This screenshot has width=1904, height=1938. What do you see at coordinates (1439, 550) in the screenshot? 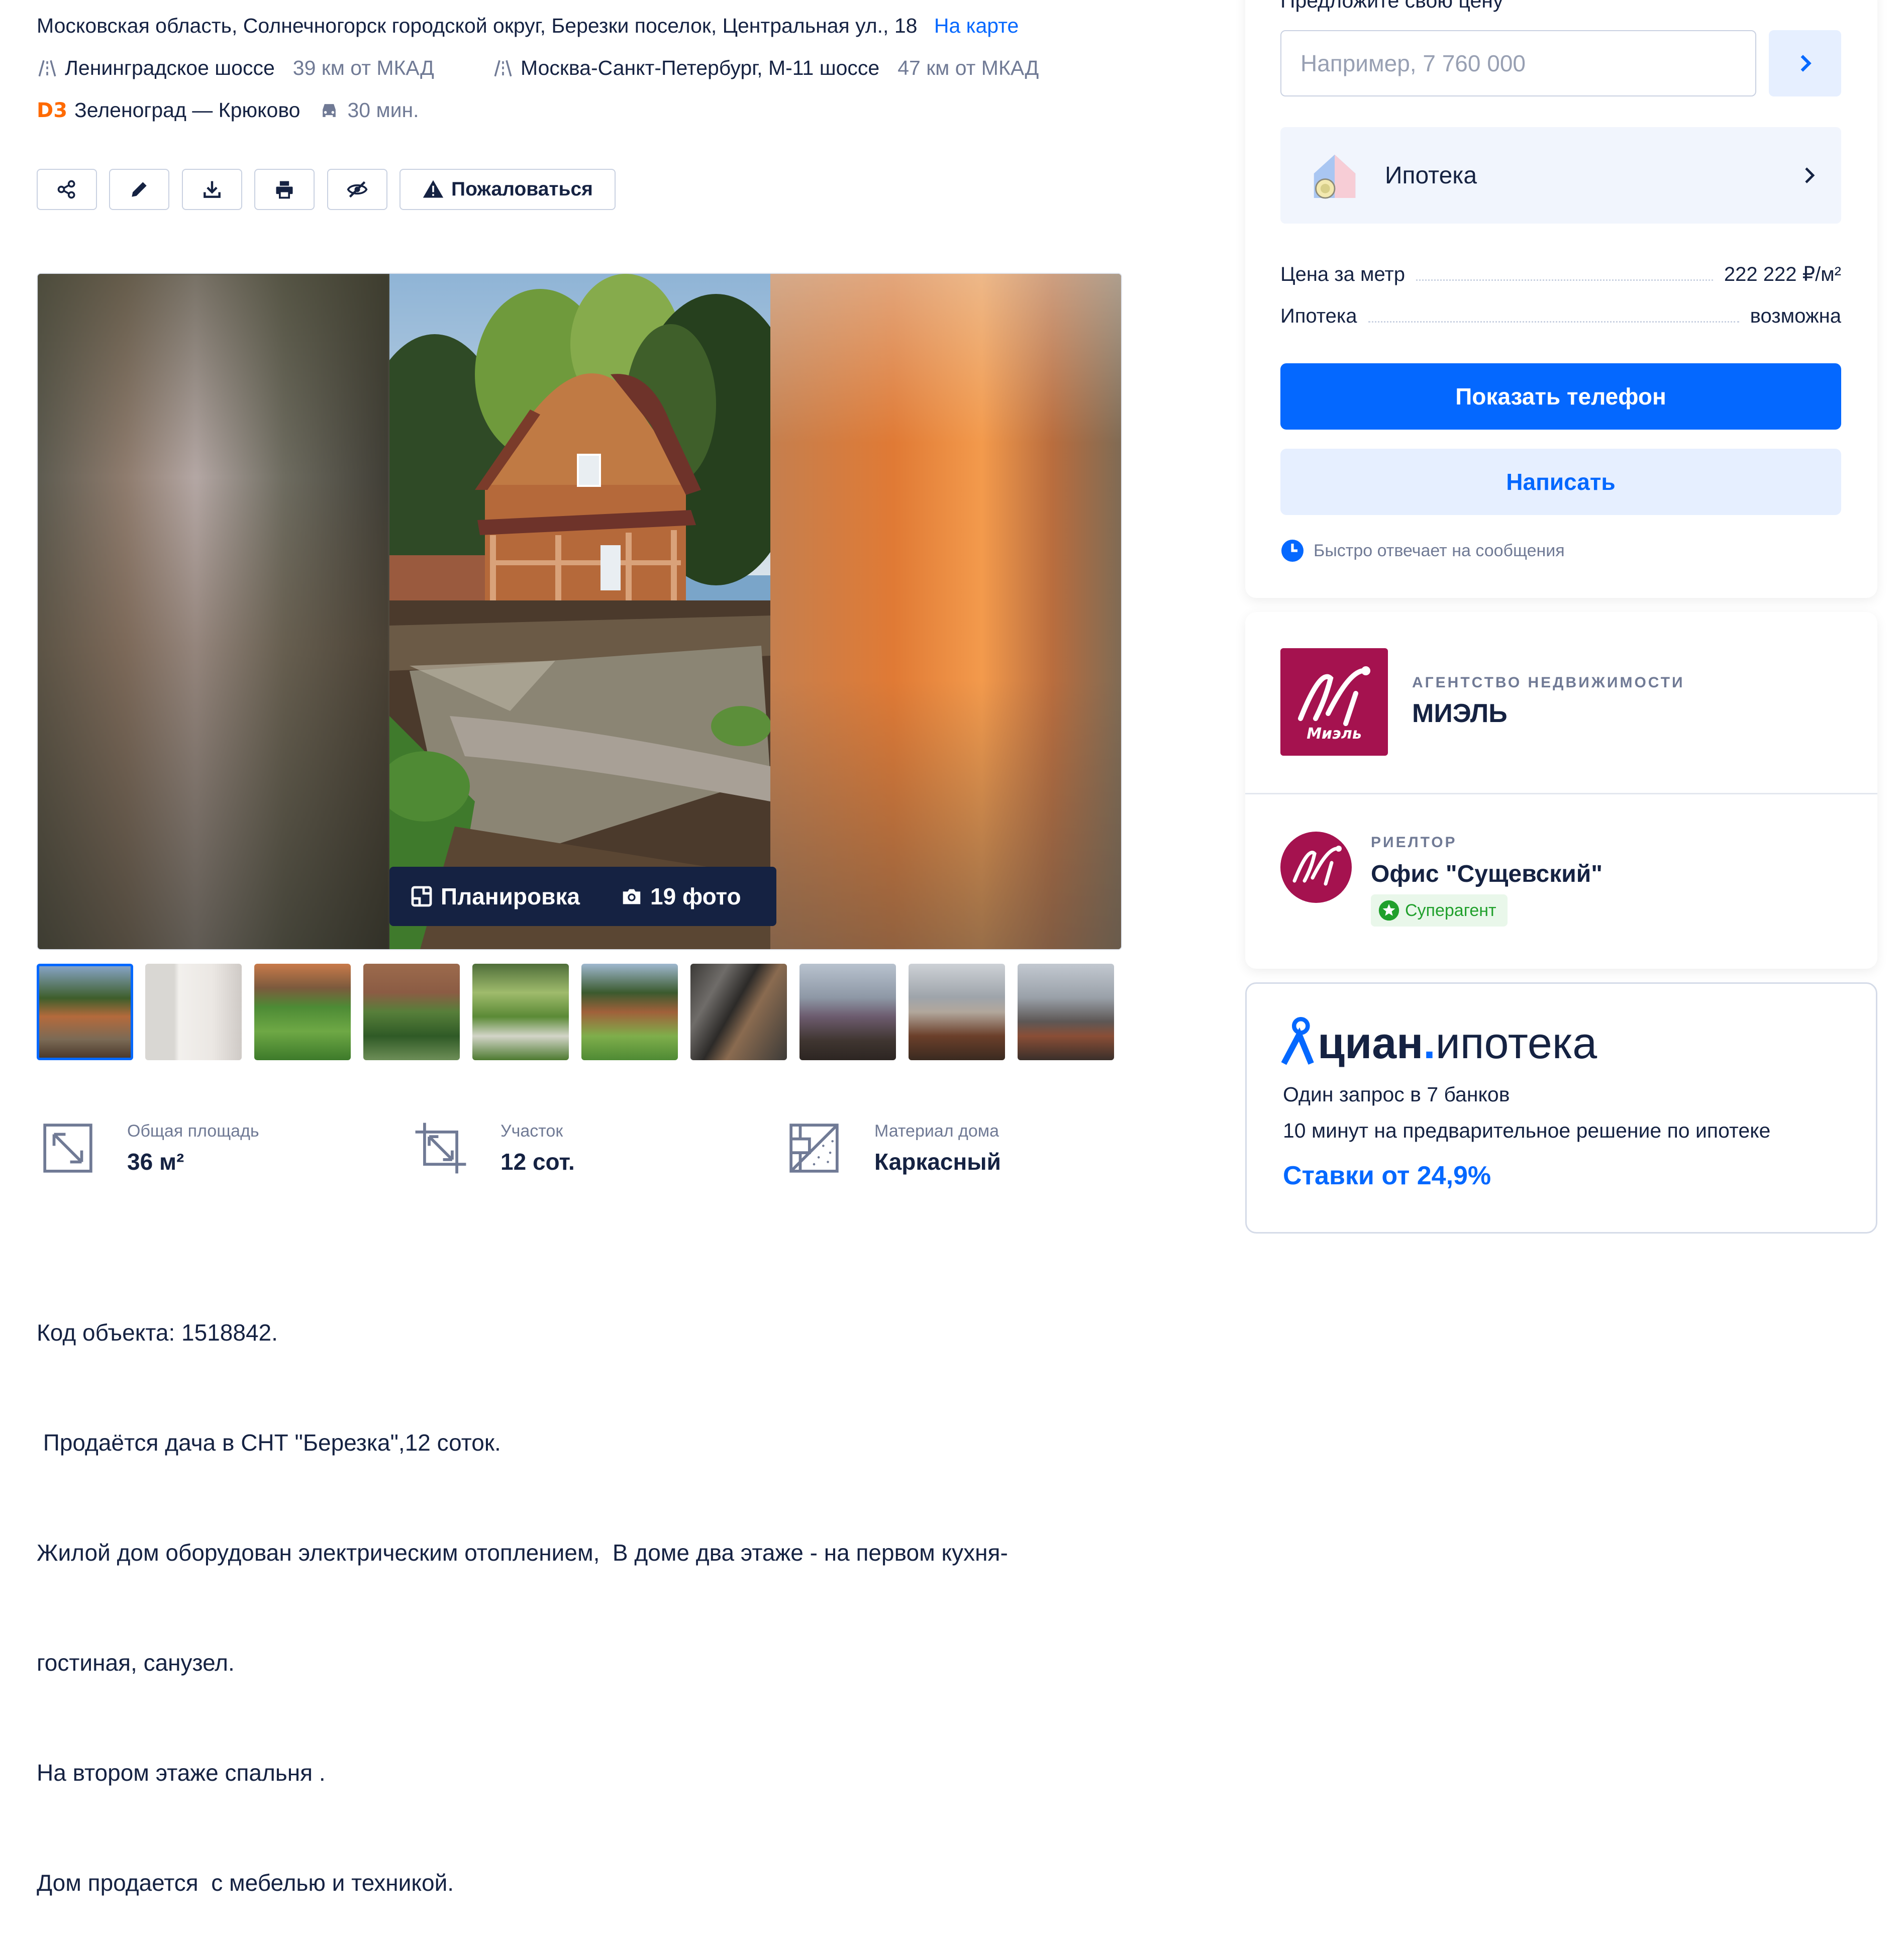
I see `fast-reply-text: Быстро отвечает на сообщения` at bounding box center [1439, 550].